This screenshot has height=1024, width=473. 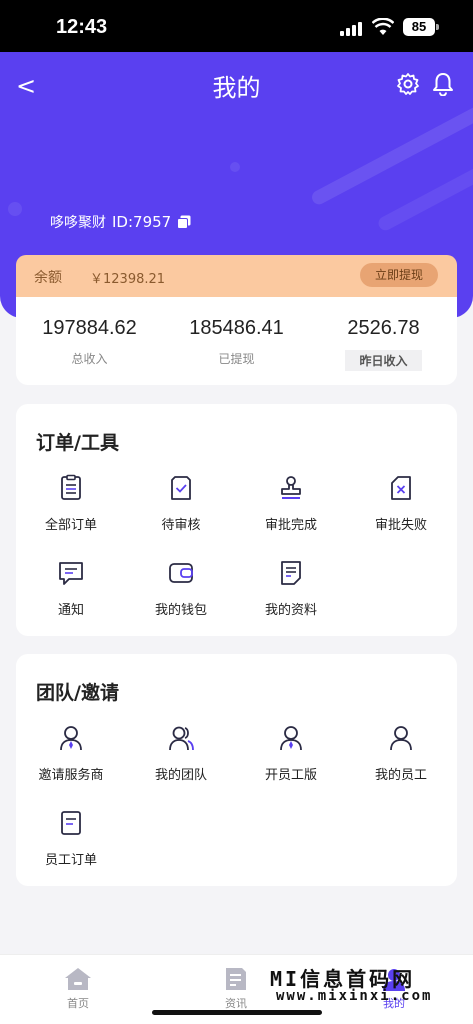 What do you see at coordinates (383, 26) in the screenshot?
I see `wifi-icon` at bounding box center [383, 26].